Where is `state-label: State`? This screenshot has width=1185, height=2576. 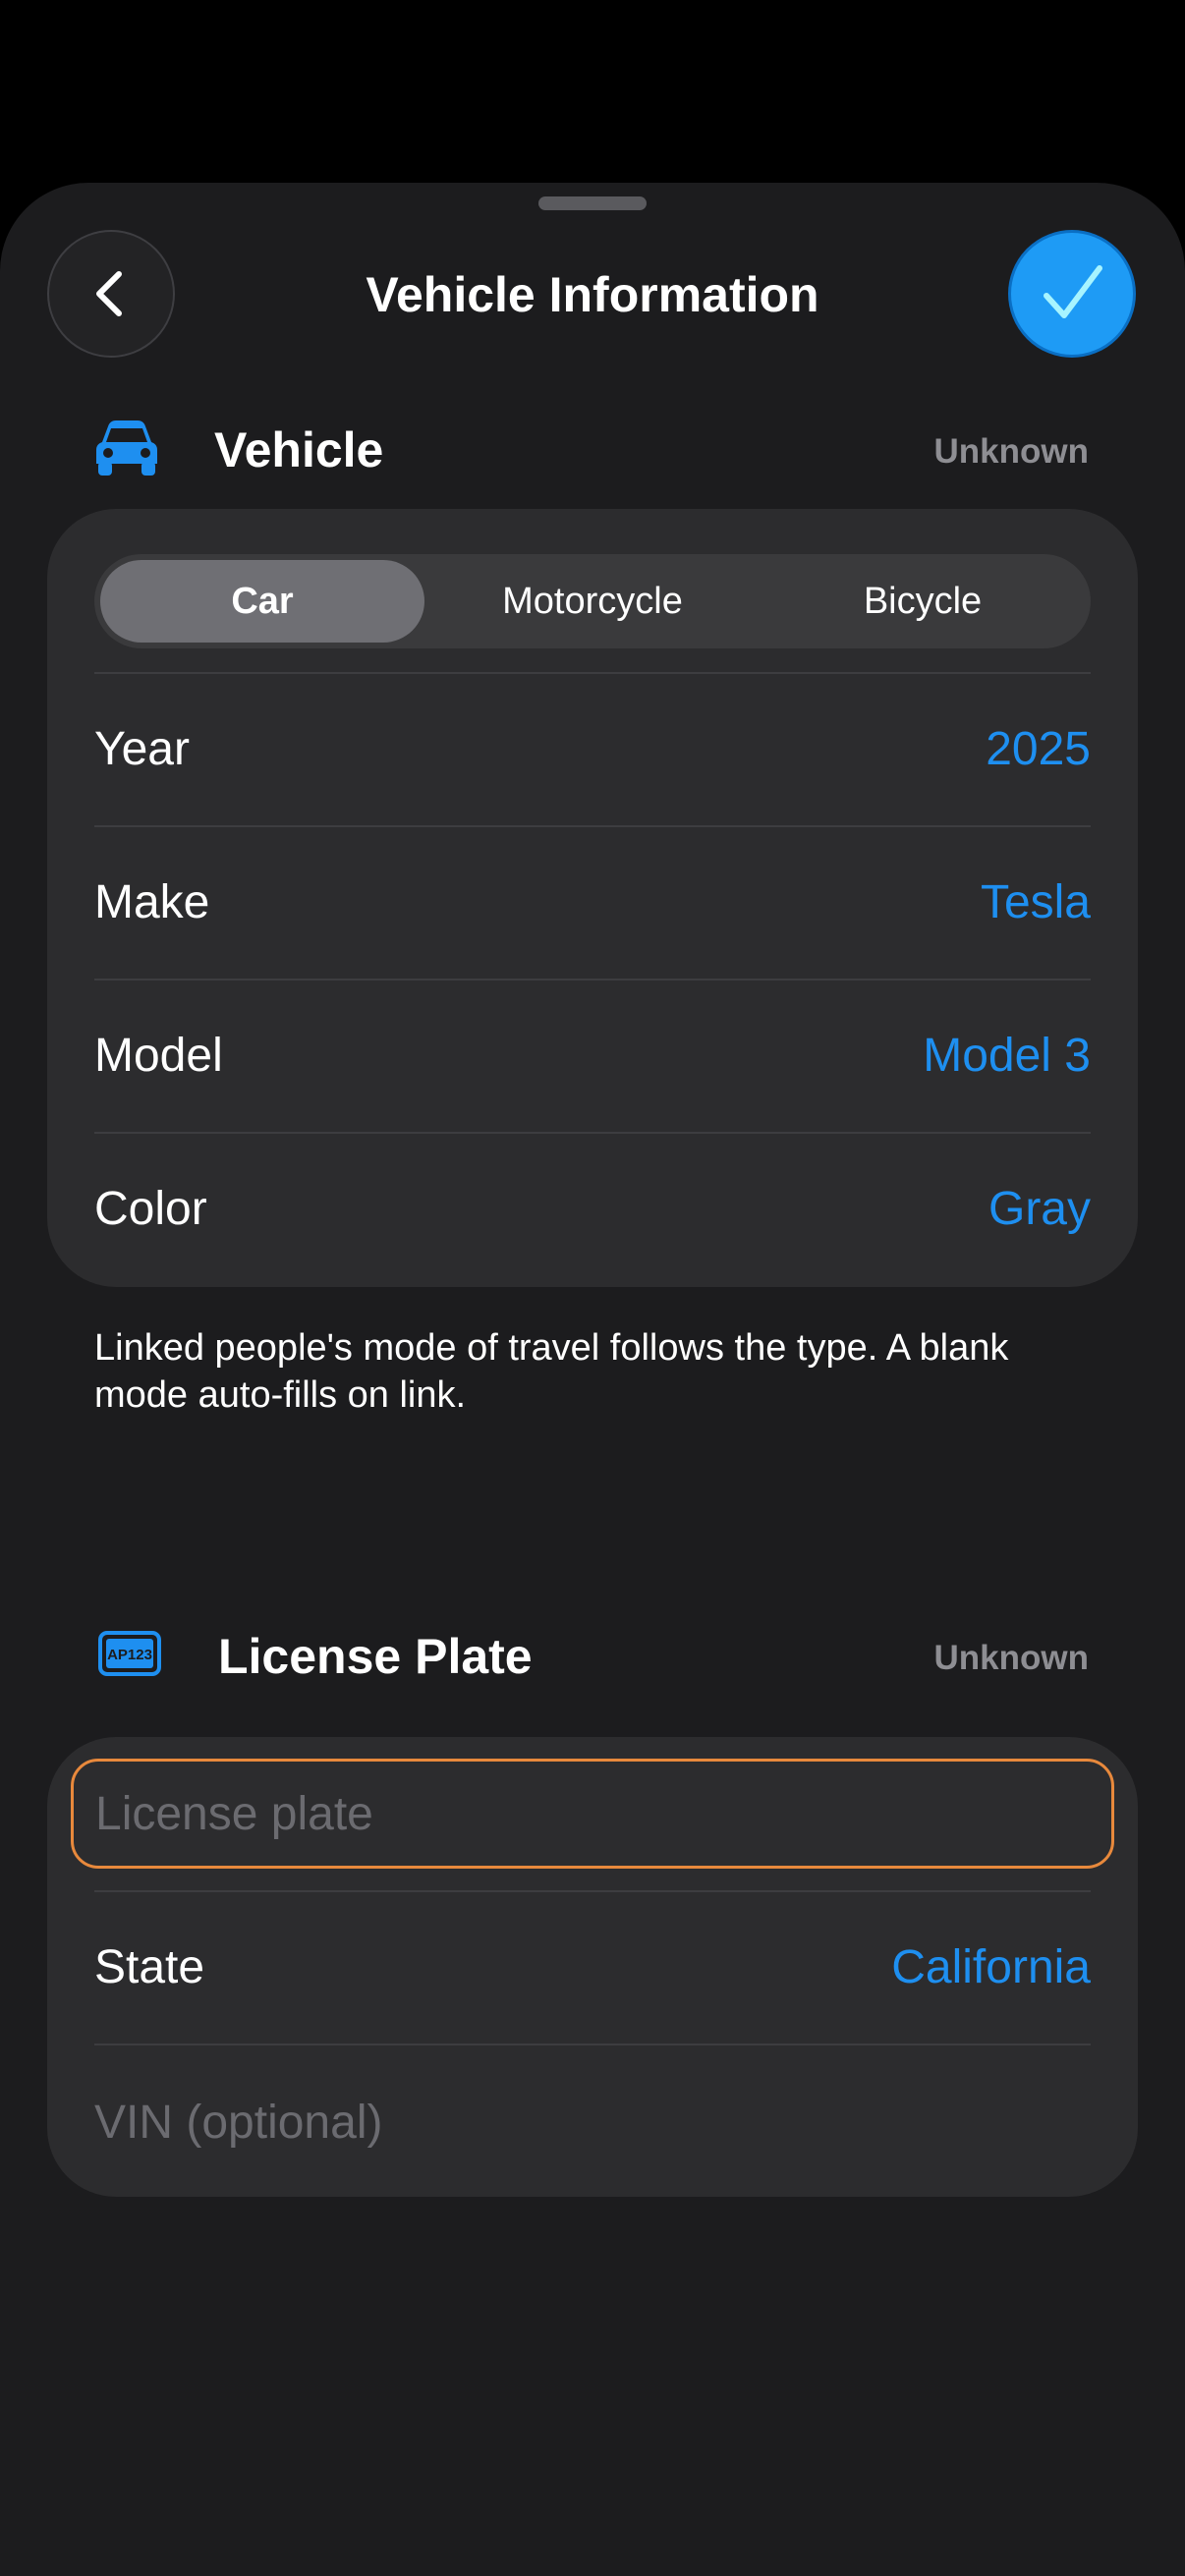 state-label: State is located at coordinates (150, 1967).